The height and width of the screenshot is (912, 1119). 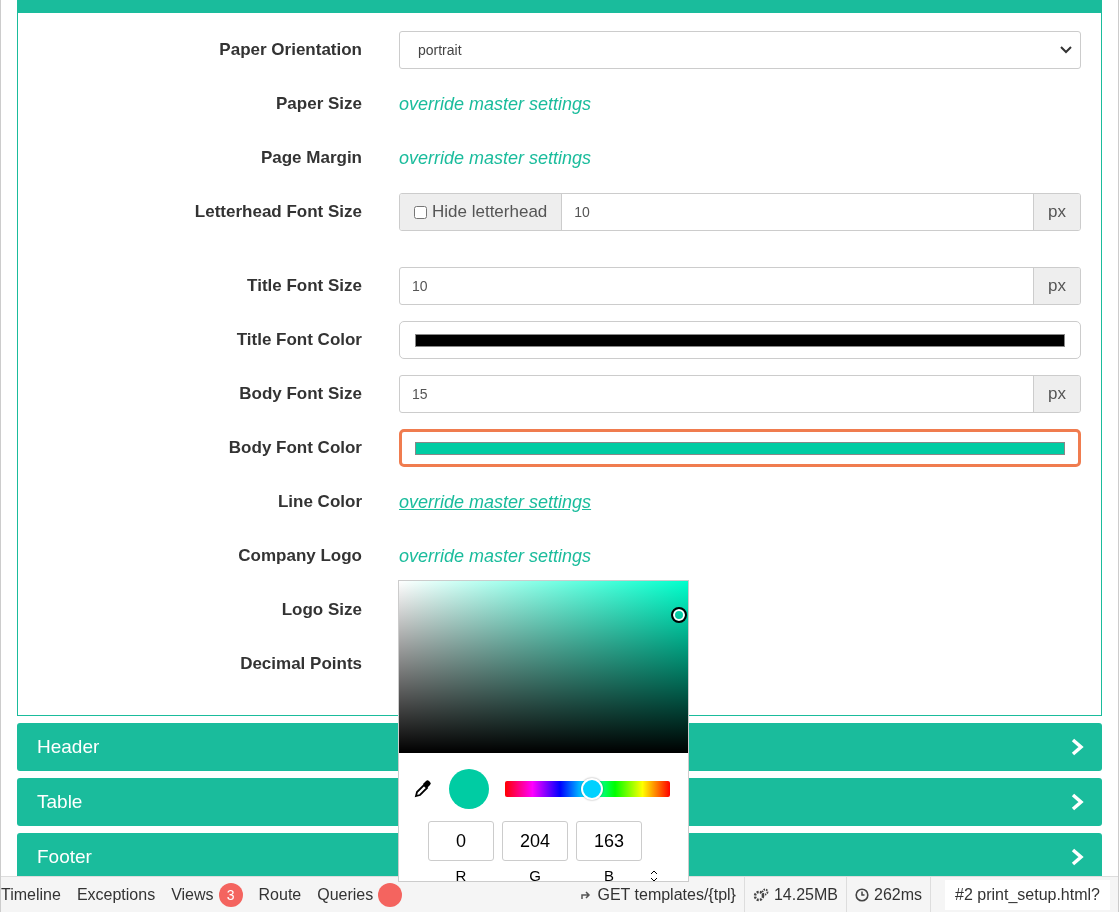 I want to click on field-label: Body Font Size, so click(x=300, y=394).